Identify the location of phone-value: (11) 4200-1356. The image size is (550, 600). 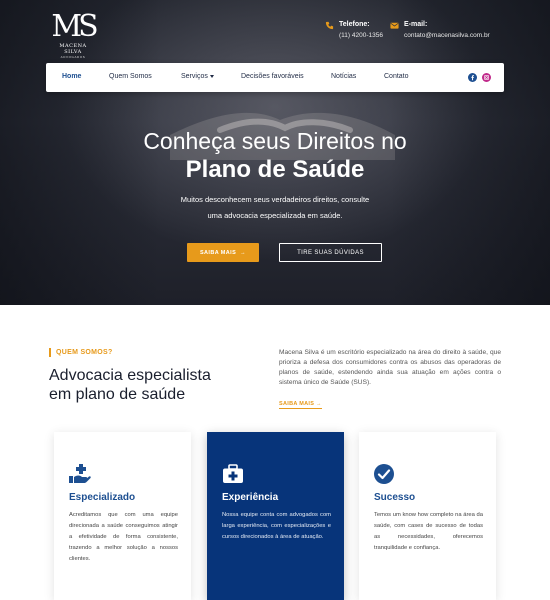
(361, 35).